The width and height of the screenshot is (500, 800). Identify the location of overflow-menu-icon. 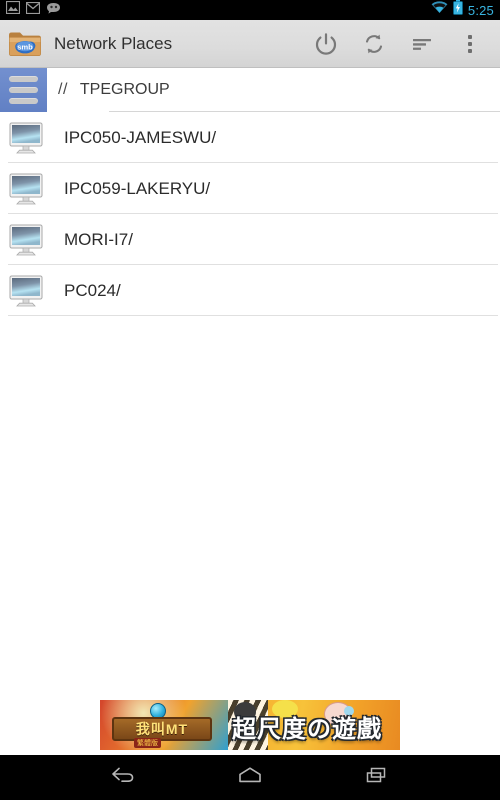
(470, 43).